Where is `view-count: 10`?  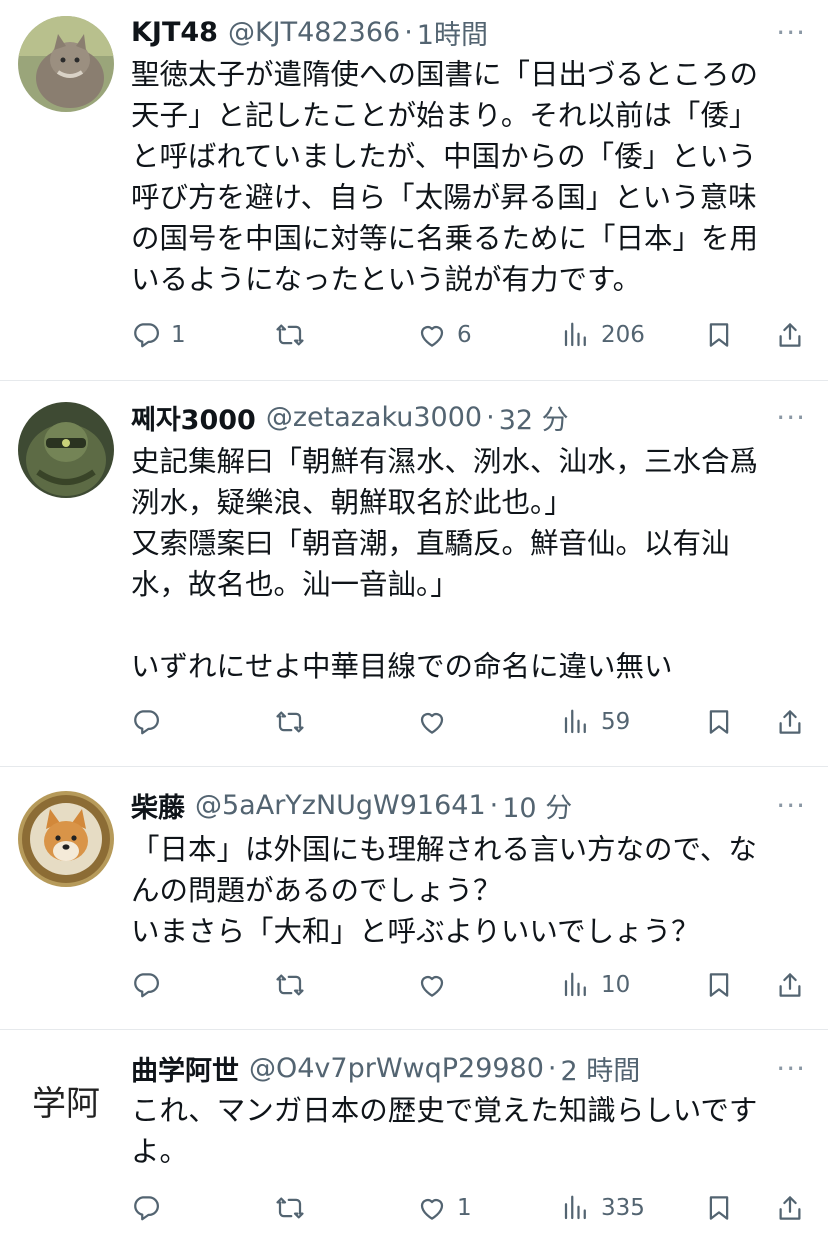 view-count: 10 is located at coordinates (616, 985).